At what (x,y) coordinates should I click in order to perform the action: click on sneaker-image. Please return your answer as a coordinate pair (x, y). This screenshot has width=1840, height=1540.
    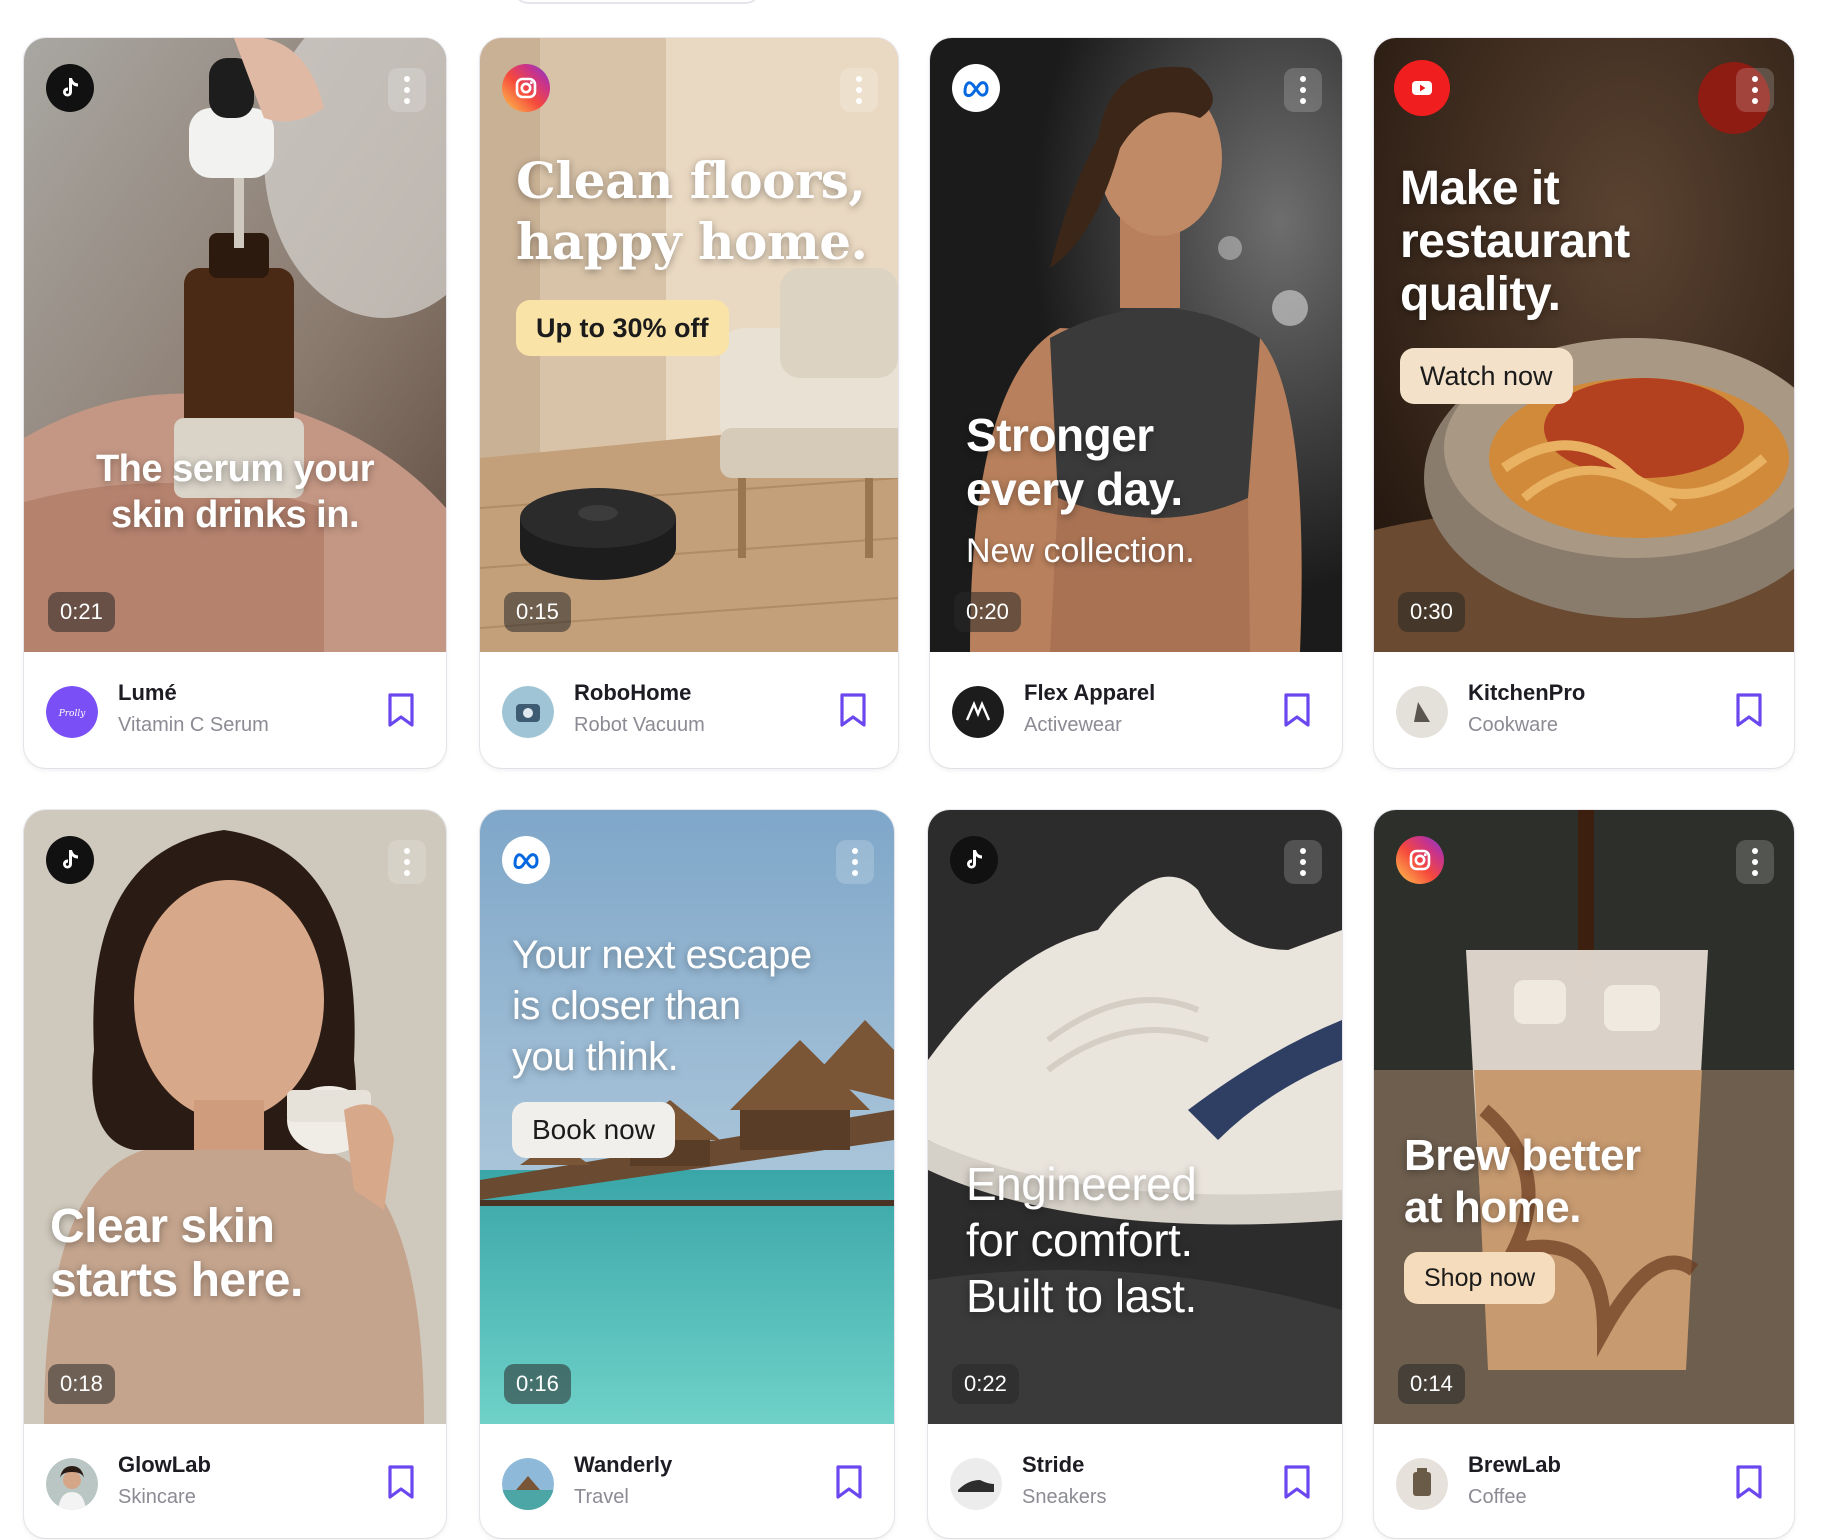
    Looking at the image, I should click on (1135, 1117).